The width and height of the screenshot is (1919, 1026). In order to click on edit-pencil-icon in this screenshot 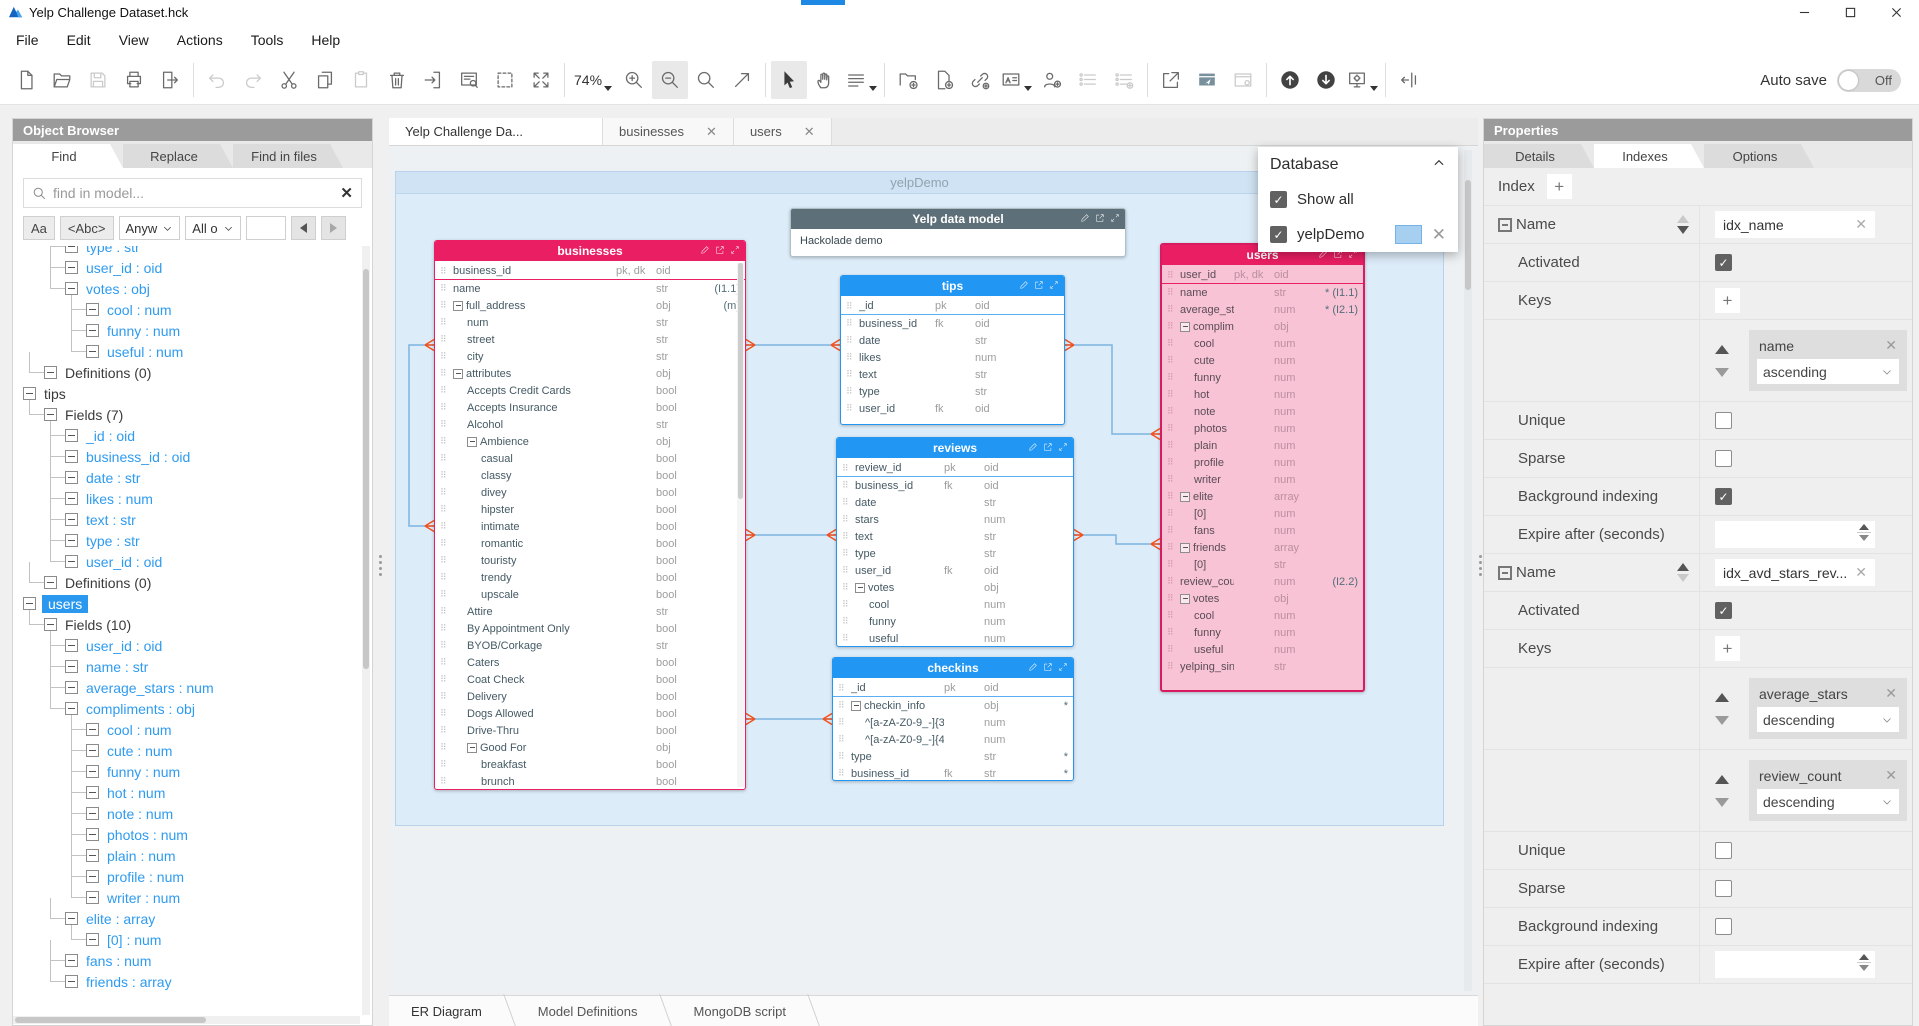, I will do `click(1085, 219)`.